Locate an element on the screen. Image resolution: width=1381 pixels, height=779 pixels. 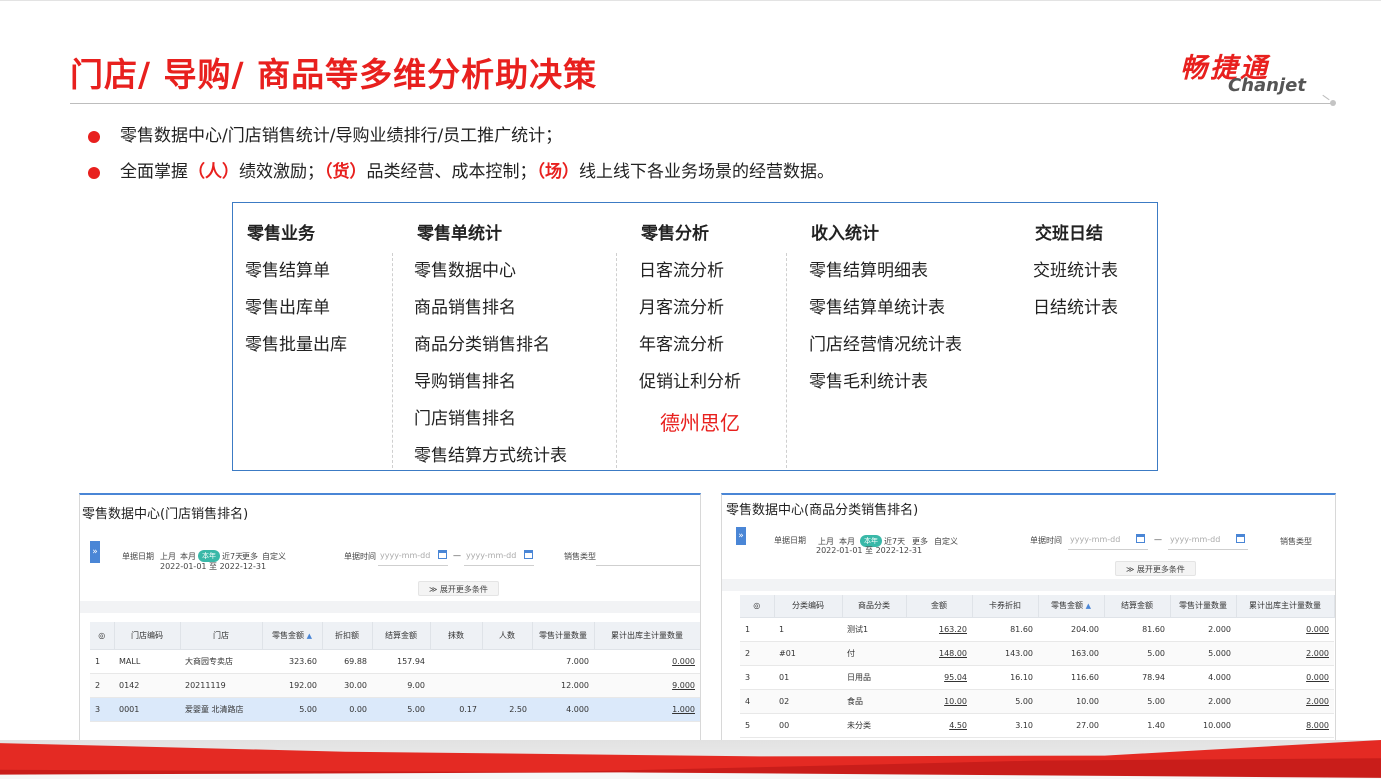
cell-link: 95.04 is located at coordinates (939, 677).